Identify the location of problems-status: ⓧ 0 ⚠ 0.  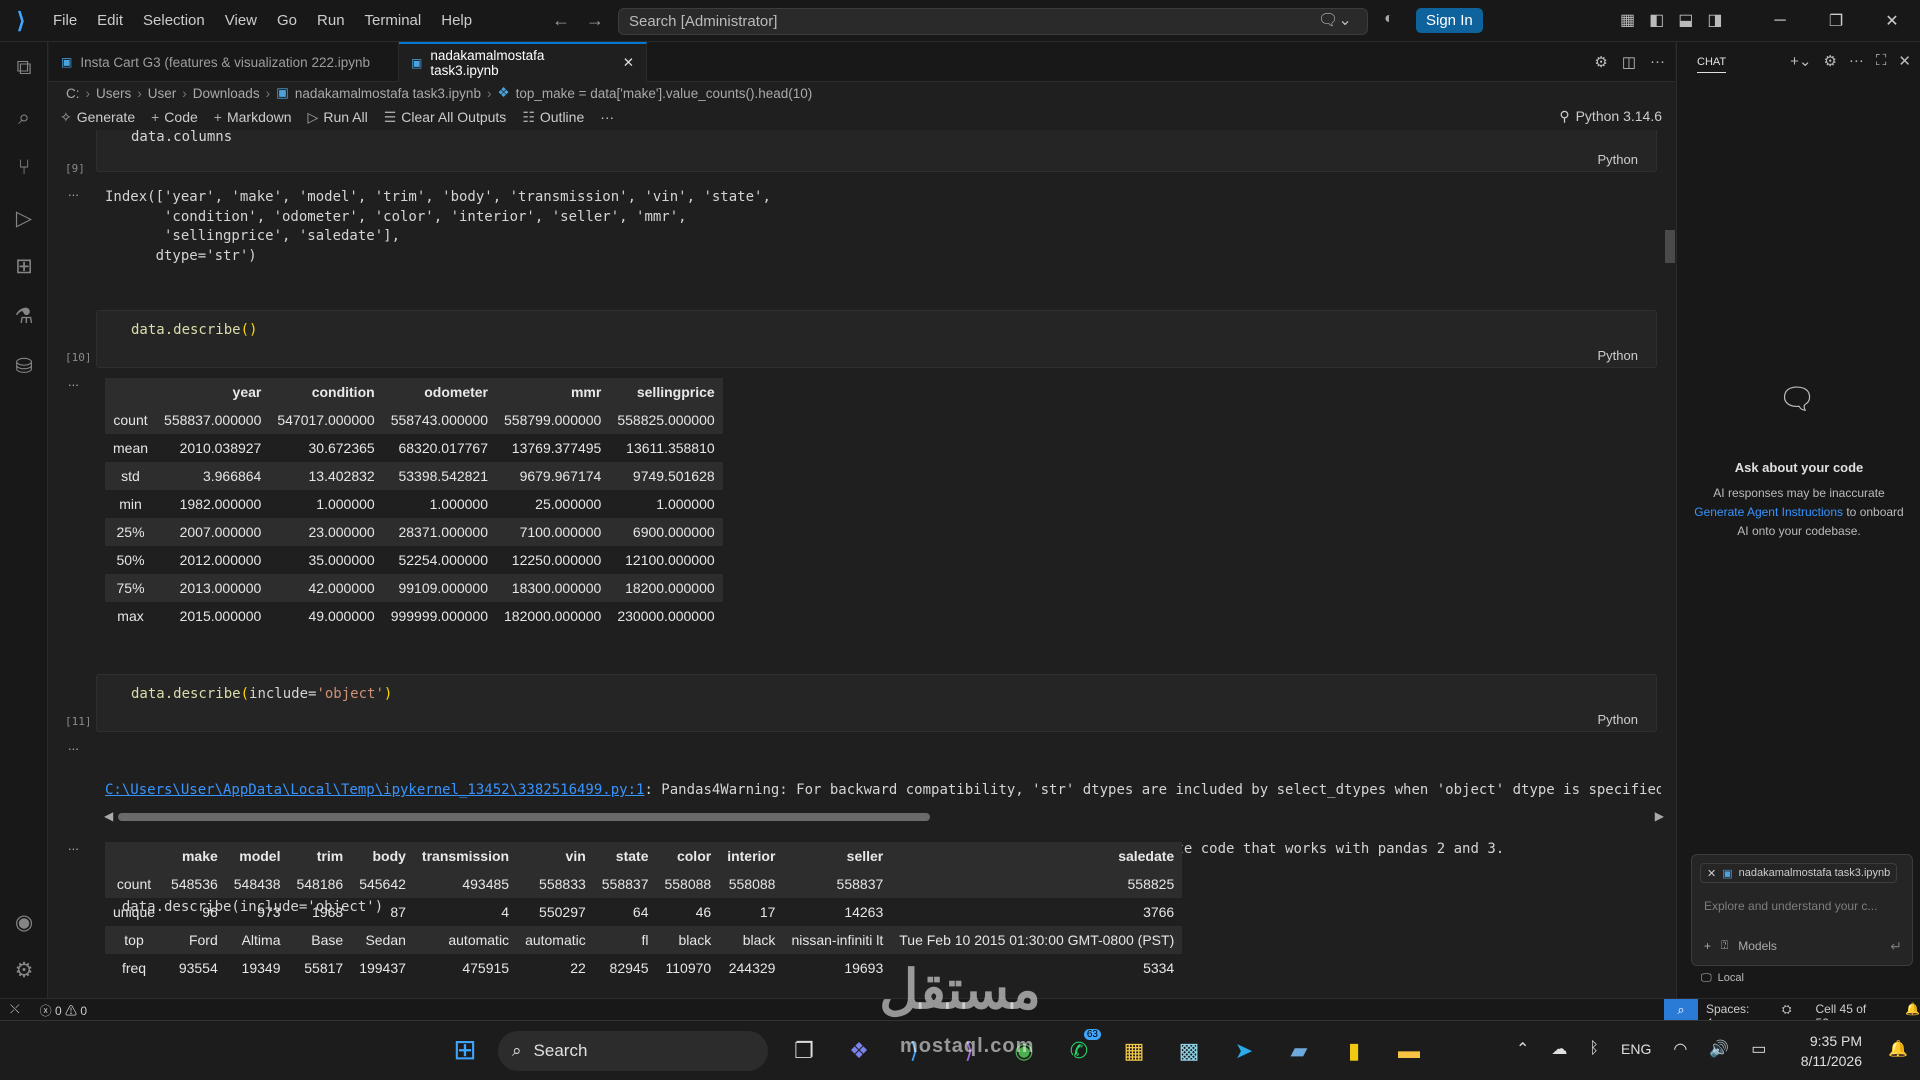
(63, 1010).